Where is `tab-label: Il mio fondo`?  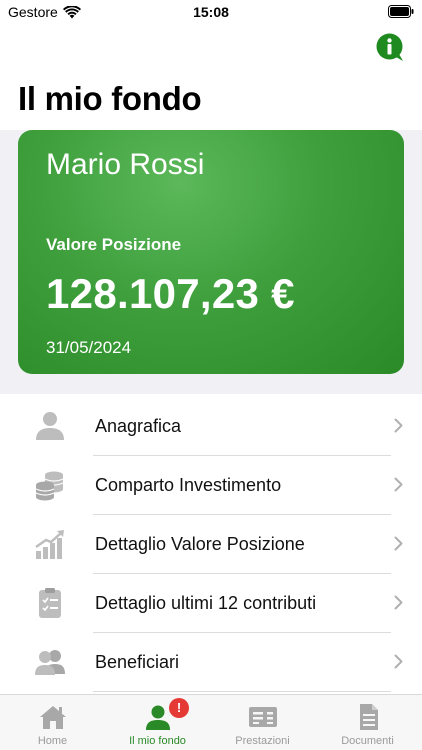 tab-label: Il mio fondo is located at coordinates (157, 741).